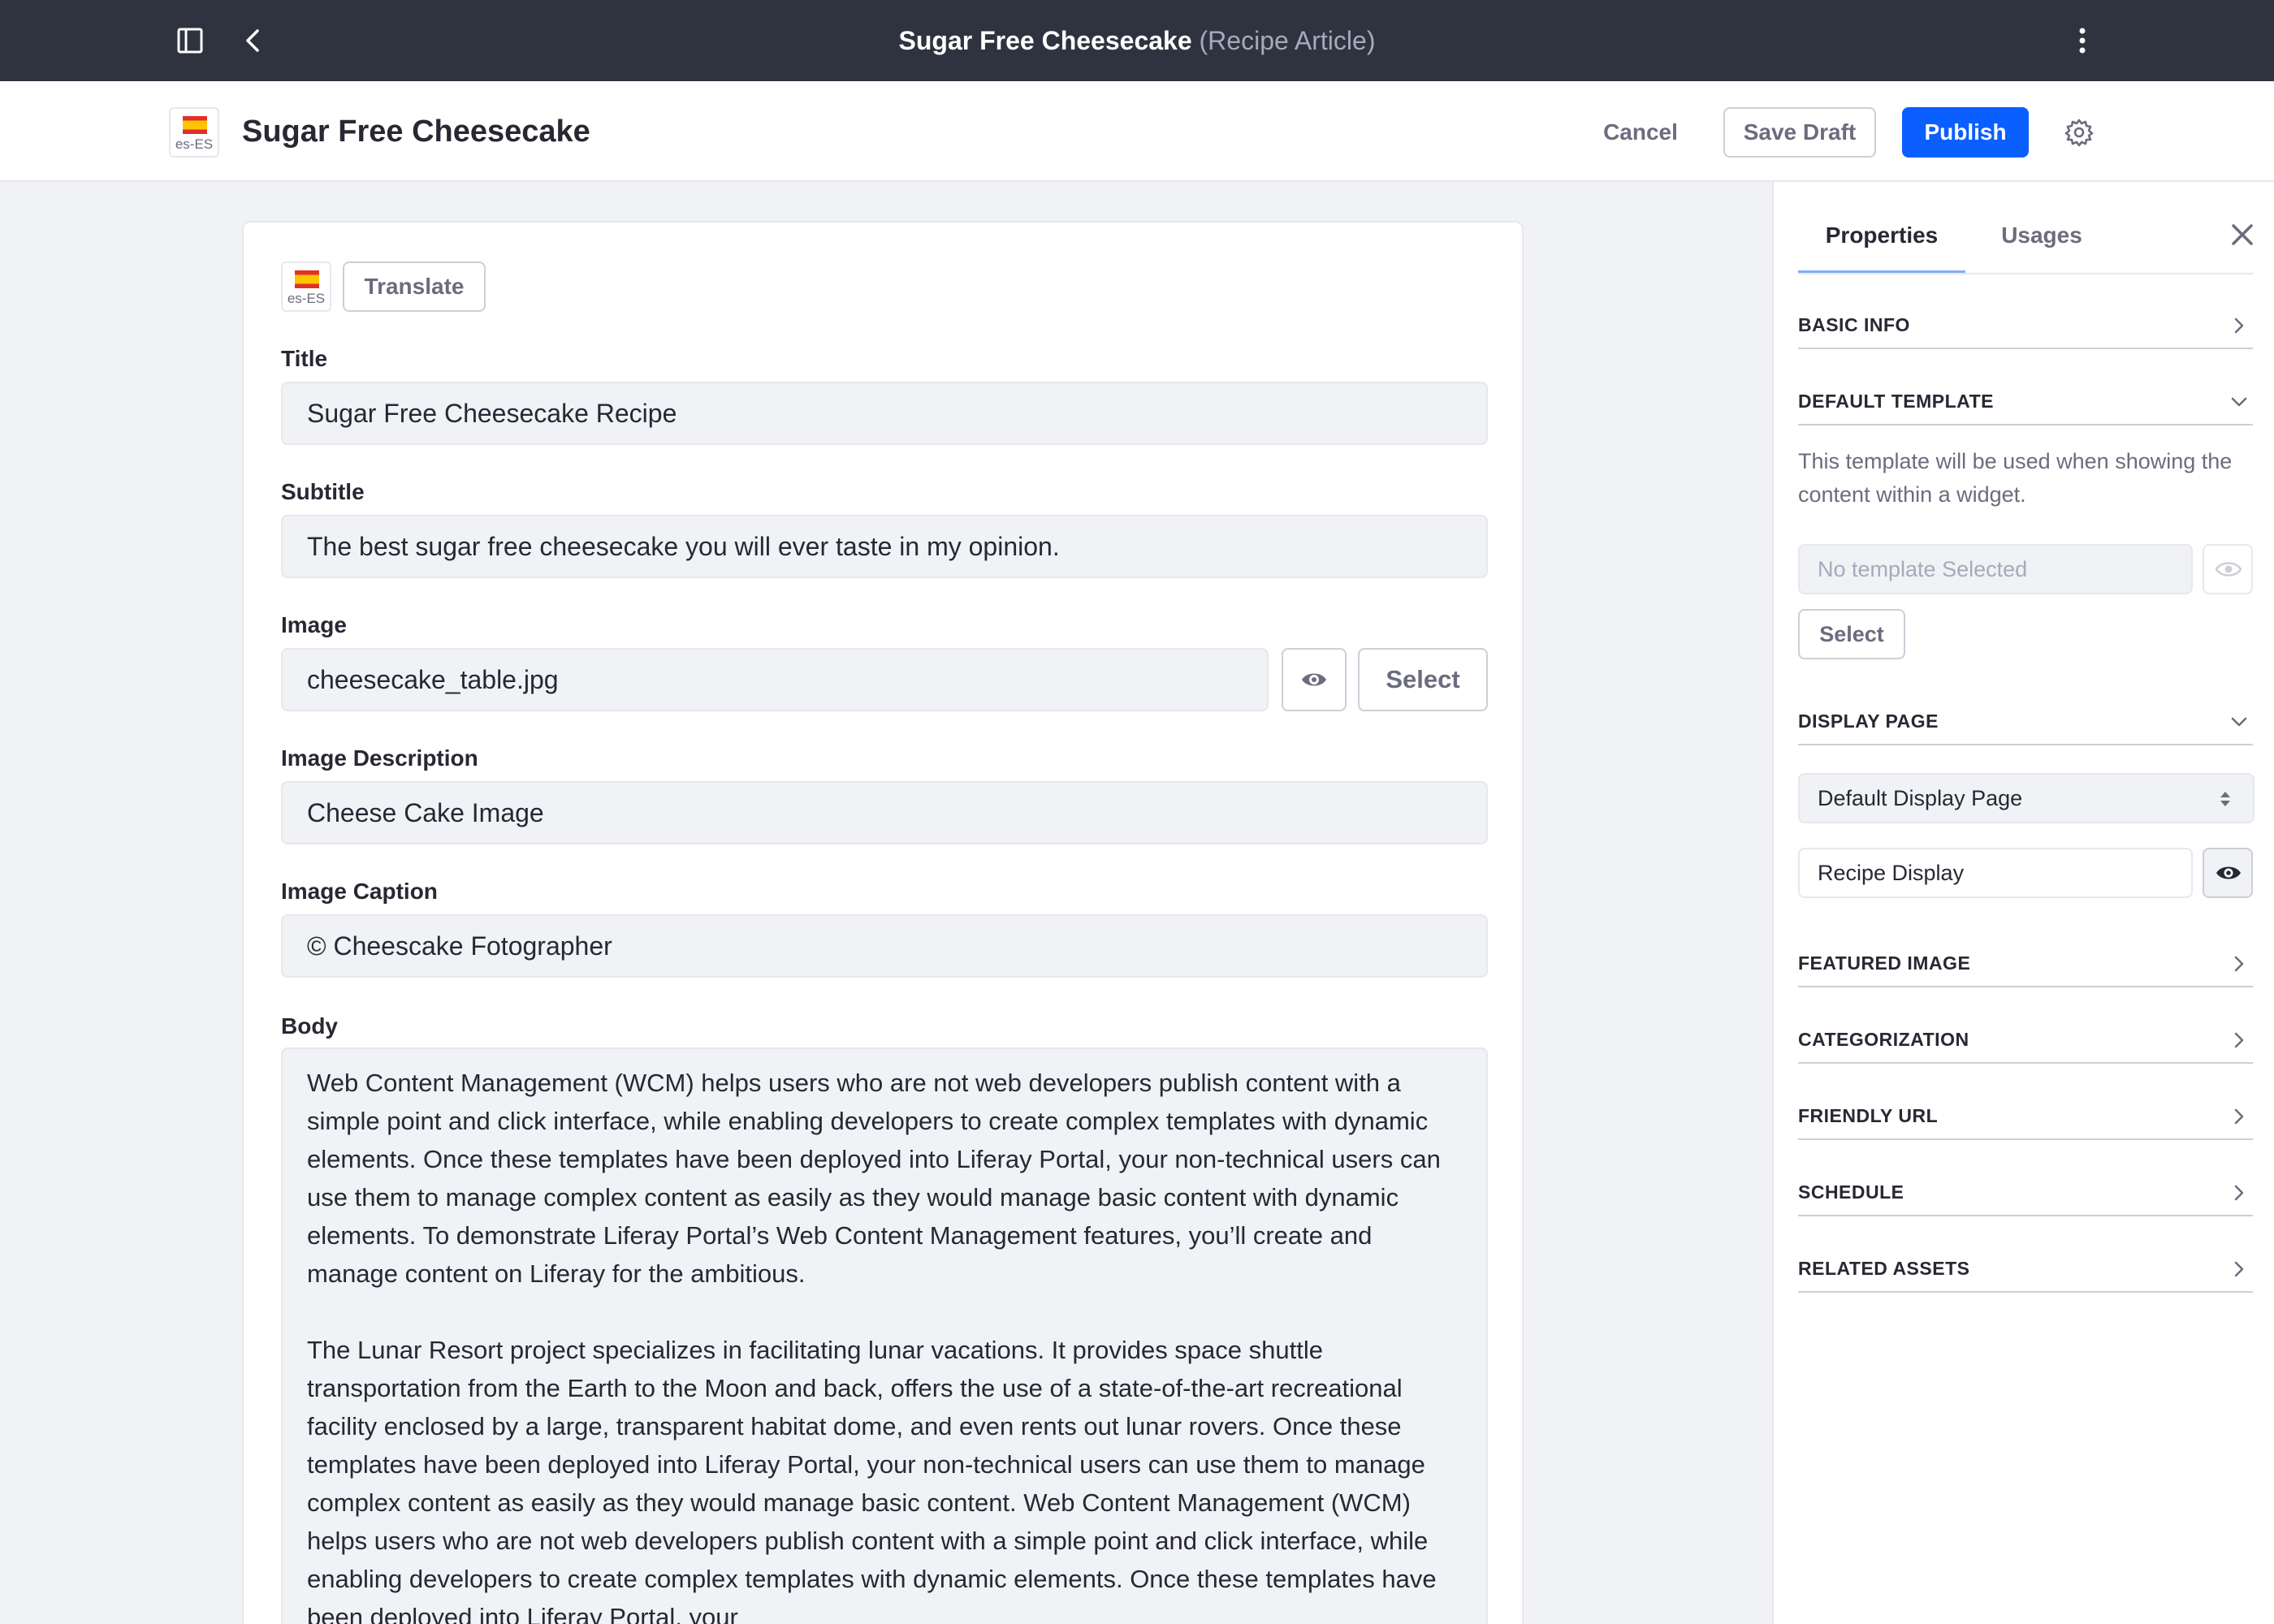  I want to click on tabs-divider, so click(2026, 274).